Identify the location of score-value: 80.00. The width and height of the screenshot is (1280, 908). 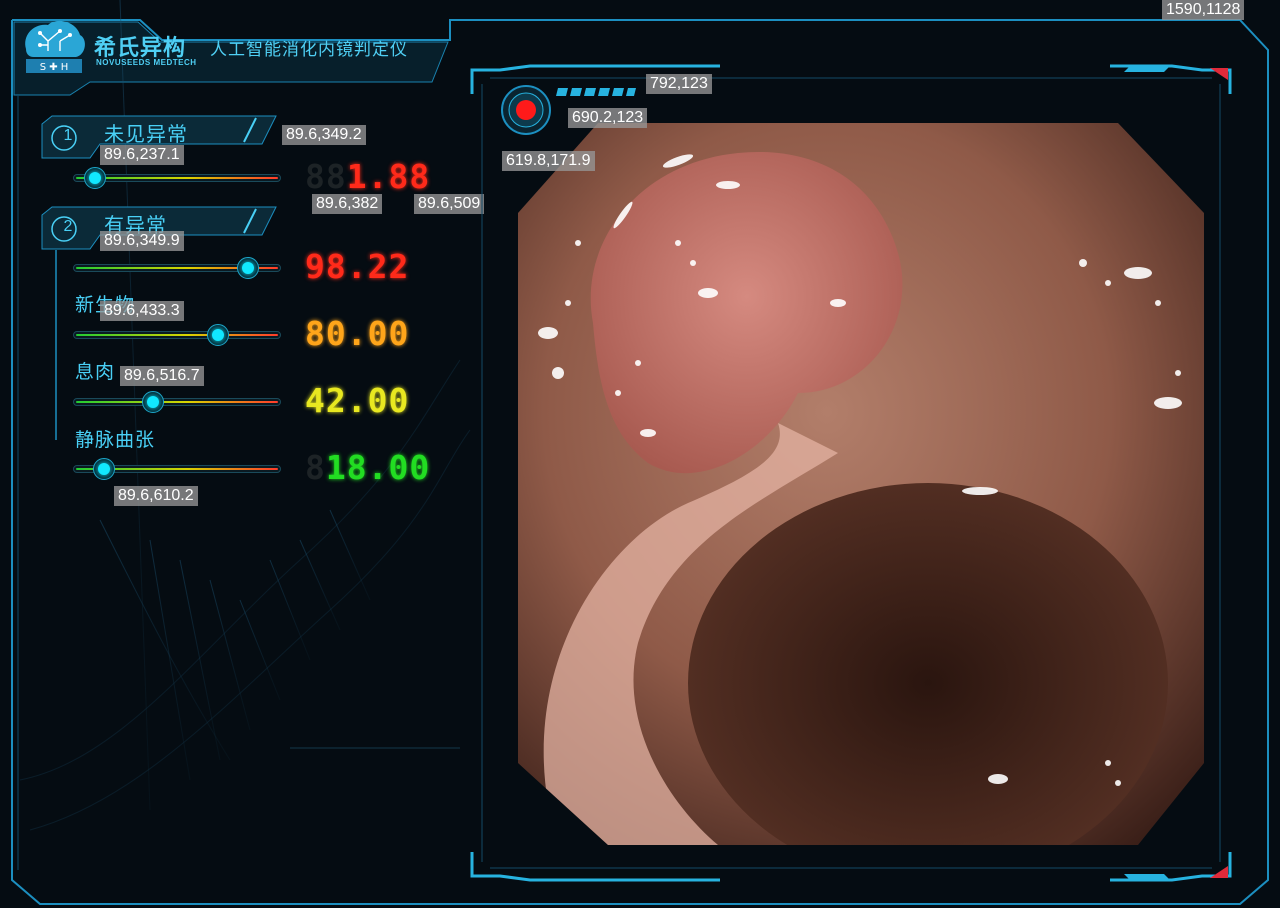
(357, 333).